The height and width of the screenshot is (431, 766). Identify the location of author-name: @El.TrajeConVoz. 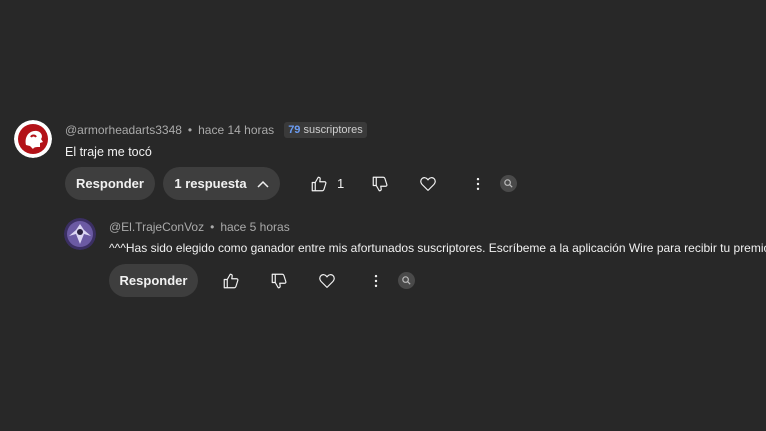
(156, 227).